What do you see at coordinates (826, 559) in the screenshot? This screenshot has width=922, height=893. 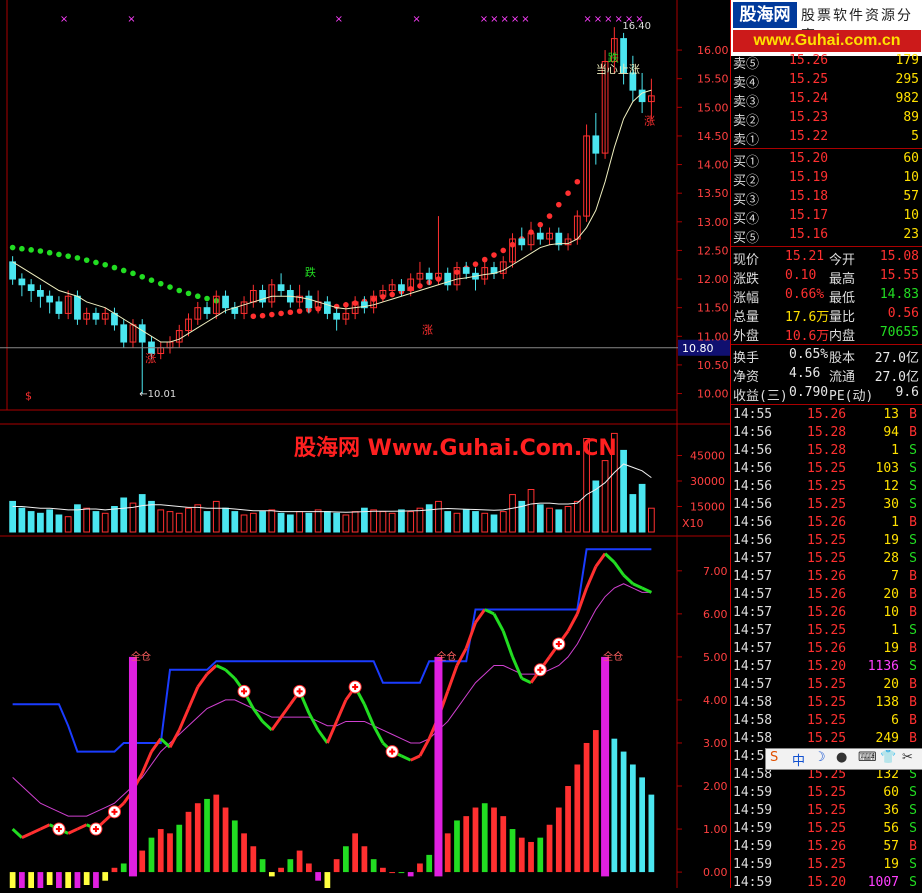 I see `tick-row: 14:57 15.25 28 S` at bounding box center [826, 559].